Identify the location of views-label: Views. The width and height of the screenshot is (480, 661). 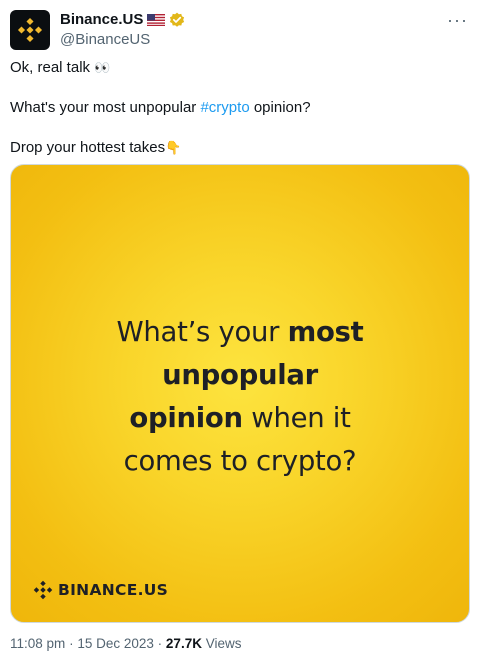
(223, 643).